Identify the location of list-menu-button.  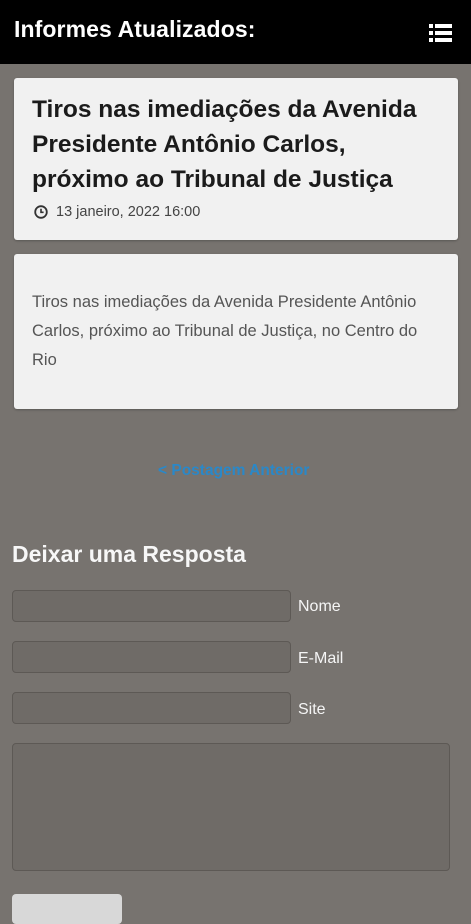
(441, 33).